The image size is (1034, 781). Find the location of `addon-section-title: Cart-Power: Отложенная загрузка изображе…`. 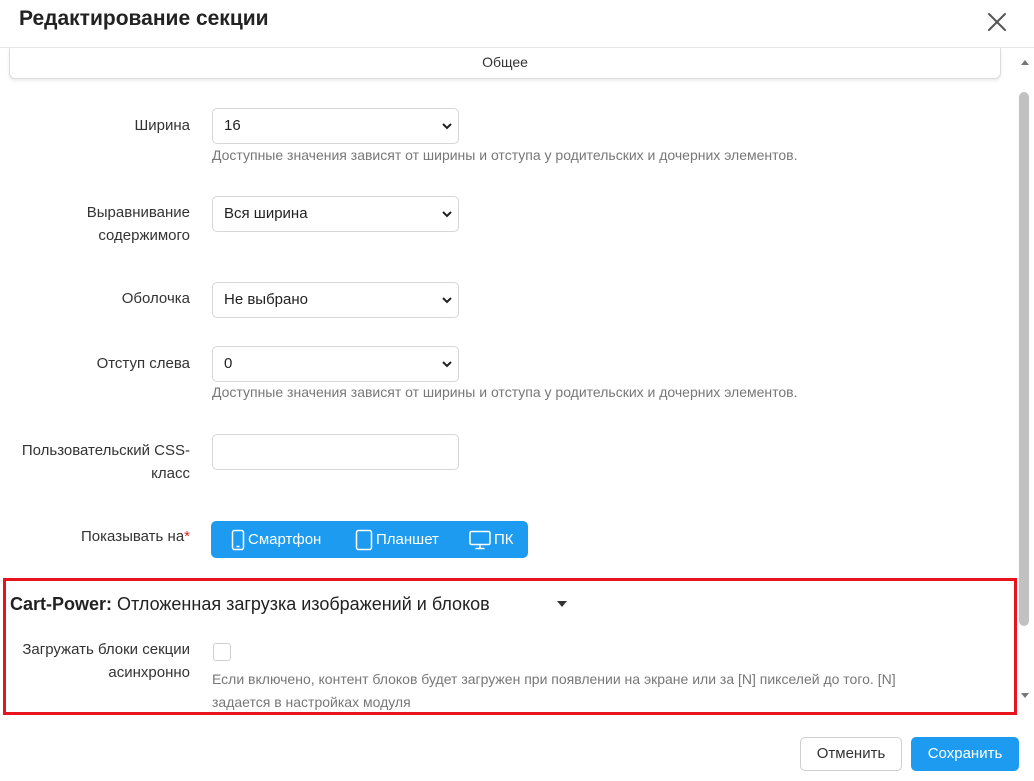

addon-section-title: Cart-Power: Отложенная загрузка изображе… is located at coordinates (250, 604).